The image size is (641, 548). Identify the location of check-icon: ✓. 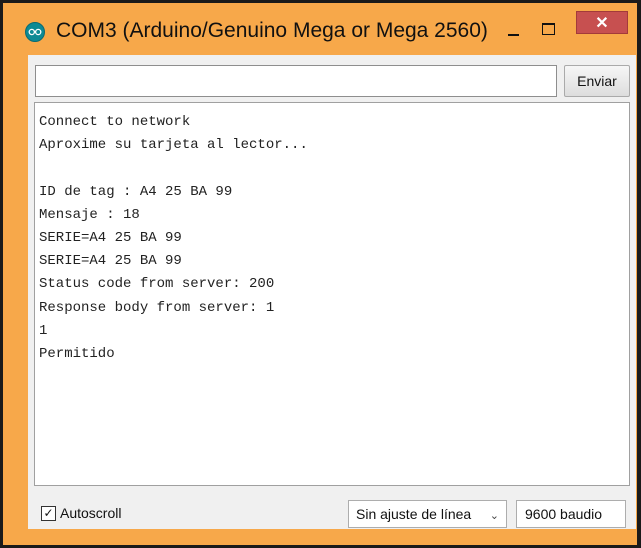
(48, 513).